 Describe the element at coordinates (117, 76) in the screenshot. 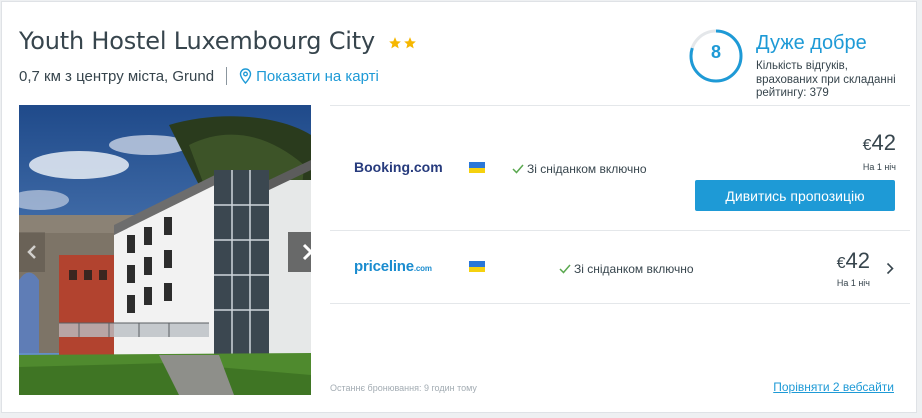

I see `hotel-distance: 0,7 км з центру міста, Grund` at that location.